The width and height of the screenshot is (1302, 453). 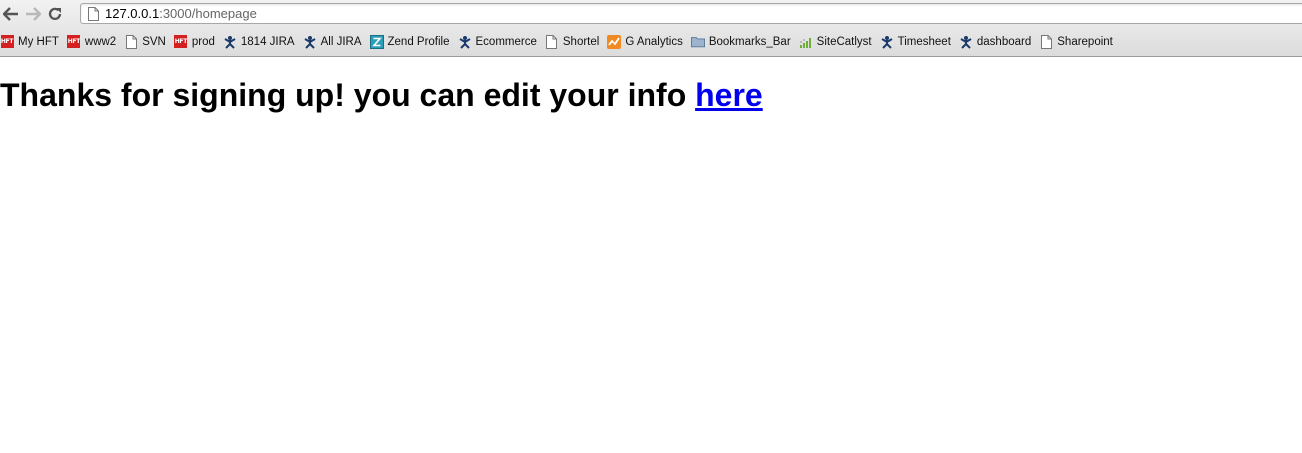 I want to click on sitecatalyst-icon, so click(x=806, y=42).